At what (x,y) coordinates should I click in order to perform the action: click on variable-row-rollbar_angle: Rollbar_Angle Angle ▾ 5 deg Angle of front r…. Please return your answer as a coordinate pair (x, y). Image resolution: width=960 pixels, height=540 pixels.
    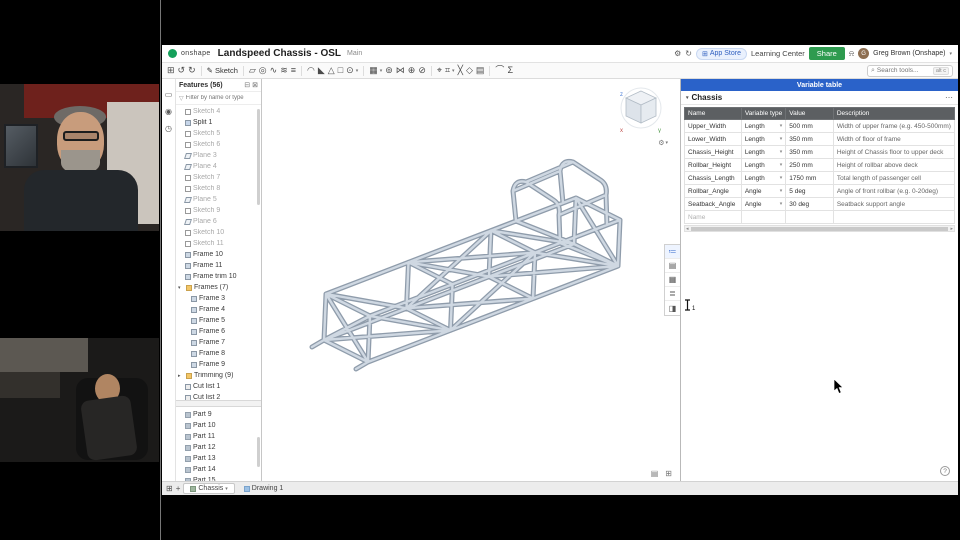
    Looking at the image, I should click on (820, 191).